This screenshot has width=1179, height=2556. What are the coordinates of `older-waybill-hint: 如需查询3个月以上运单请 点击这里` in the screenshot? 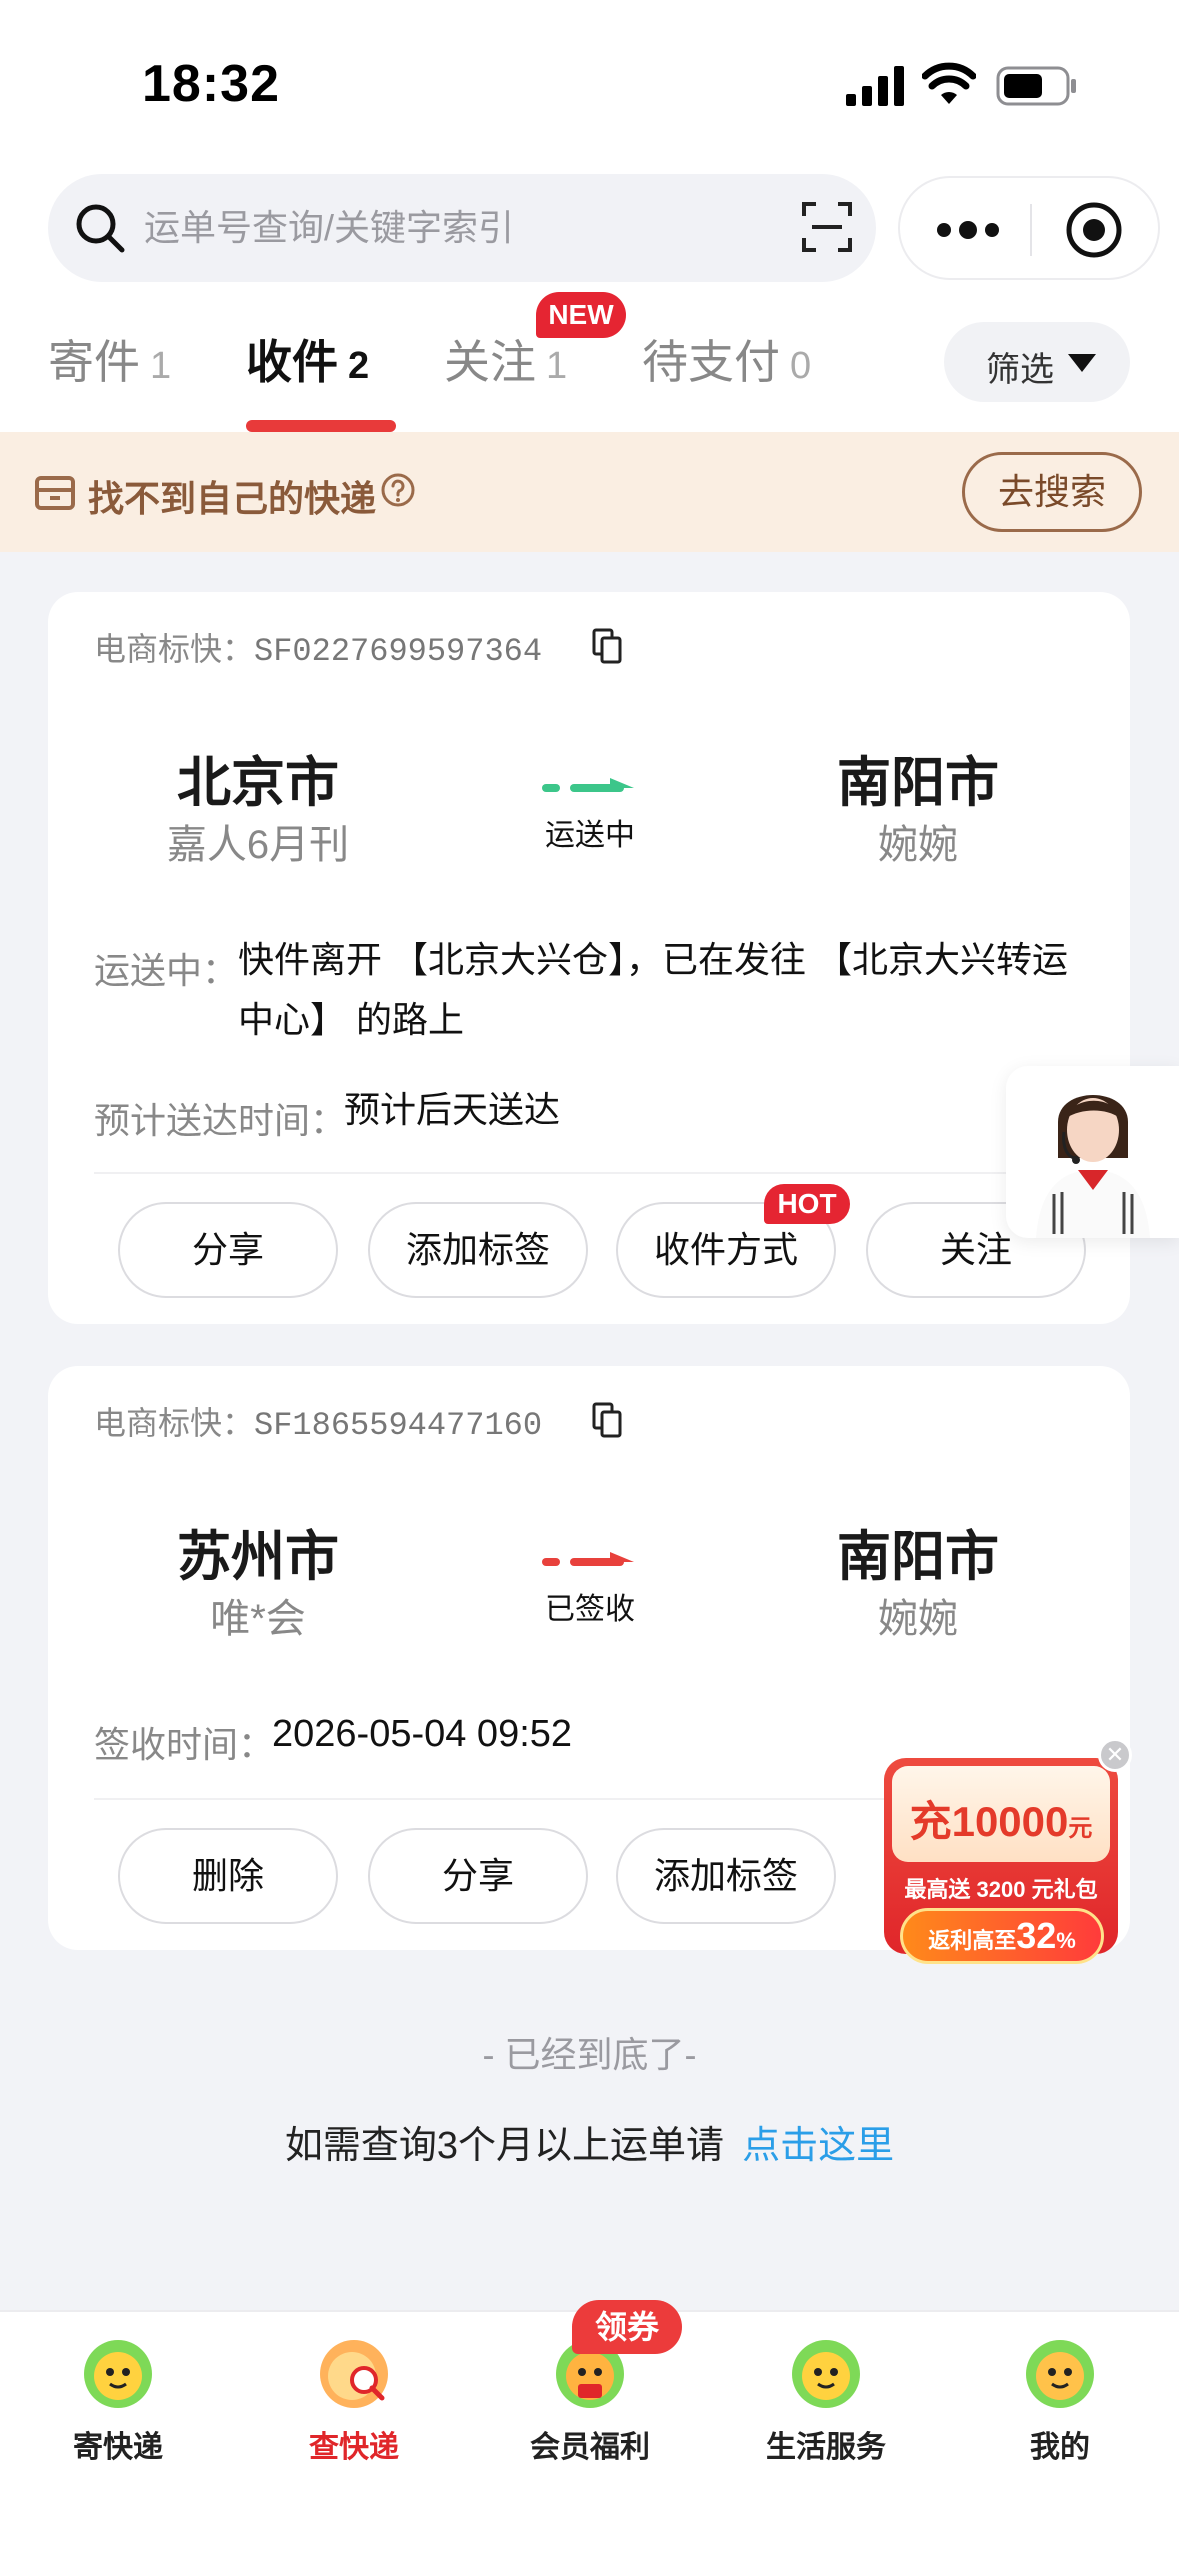 It's located at (589, 2141).